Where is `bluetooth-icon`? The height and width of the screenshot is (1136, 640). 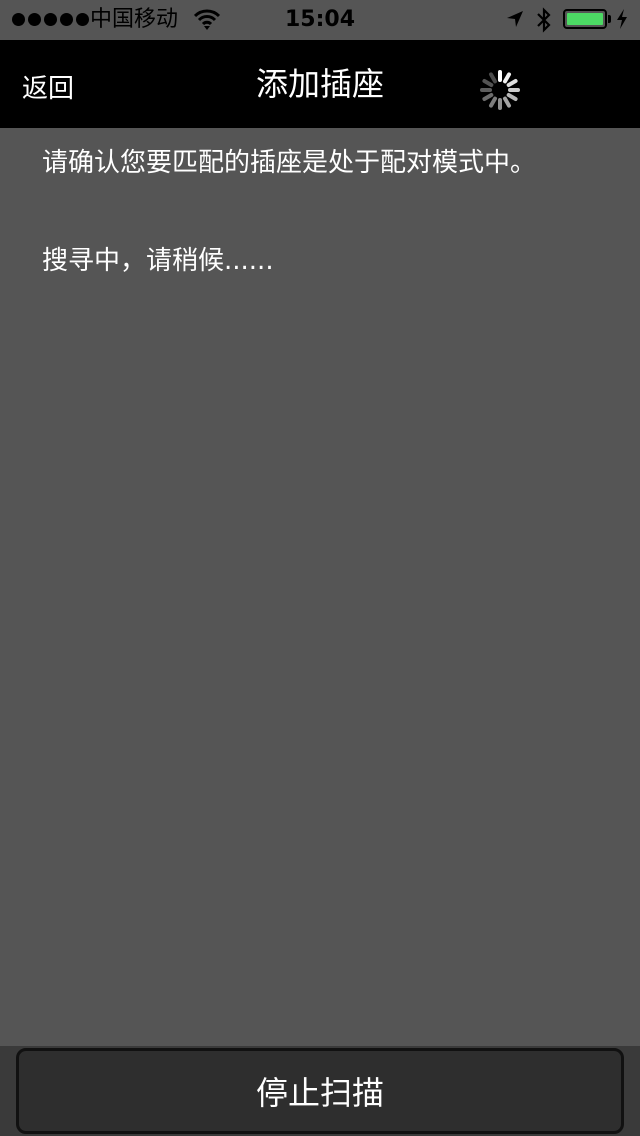 bluetooth-icon is located at coordinates (544, 20).